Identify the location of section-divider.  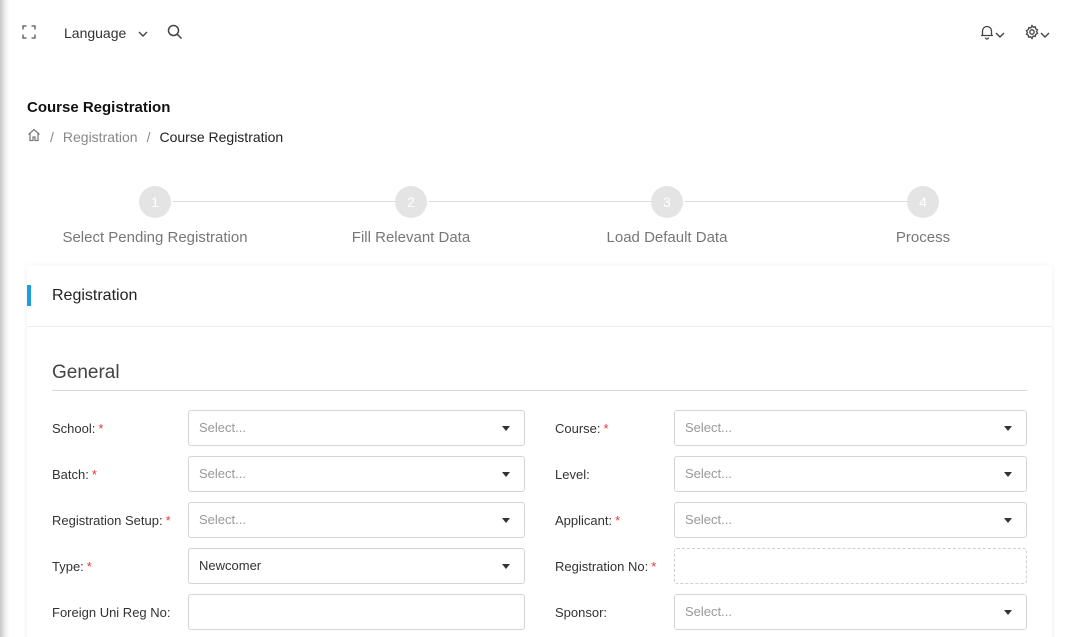
(539, 390).